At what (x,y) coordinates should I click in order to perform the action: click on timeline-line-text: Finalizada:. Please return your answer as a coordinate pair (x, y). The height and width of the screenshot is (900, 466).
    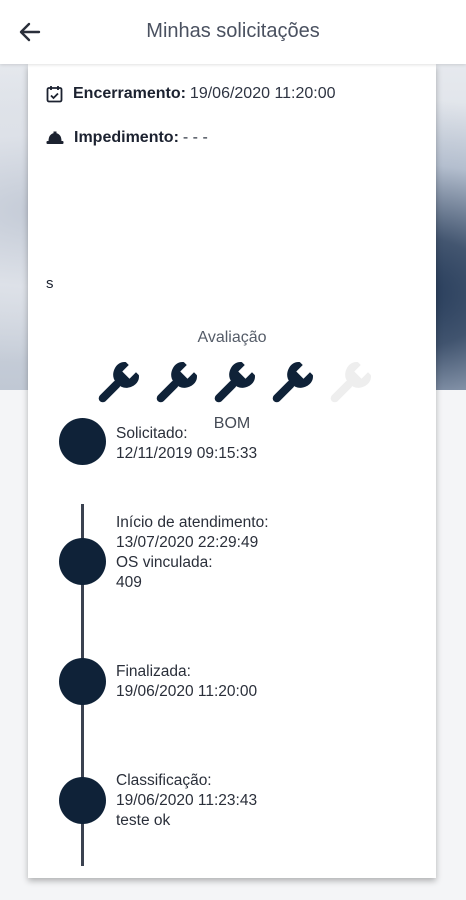
    Looking at the image, I should click on (153, 671).